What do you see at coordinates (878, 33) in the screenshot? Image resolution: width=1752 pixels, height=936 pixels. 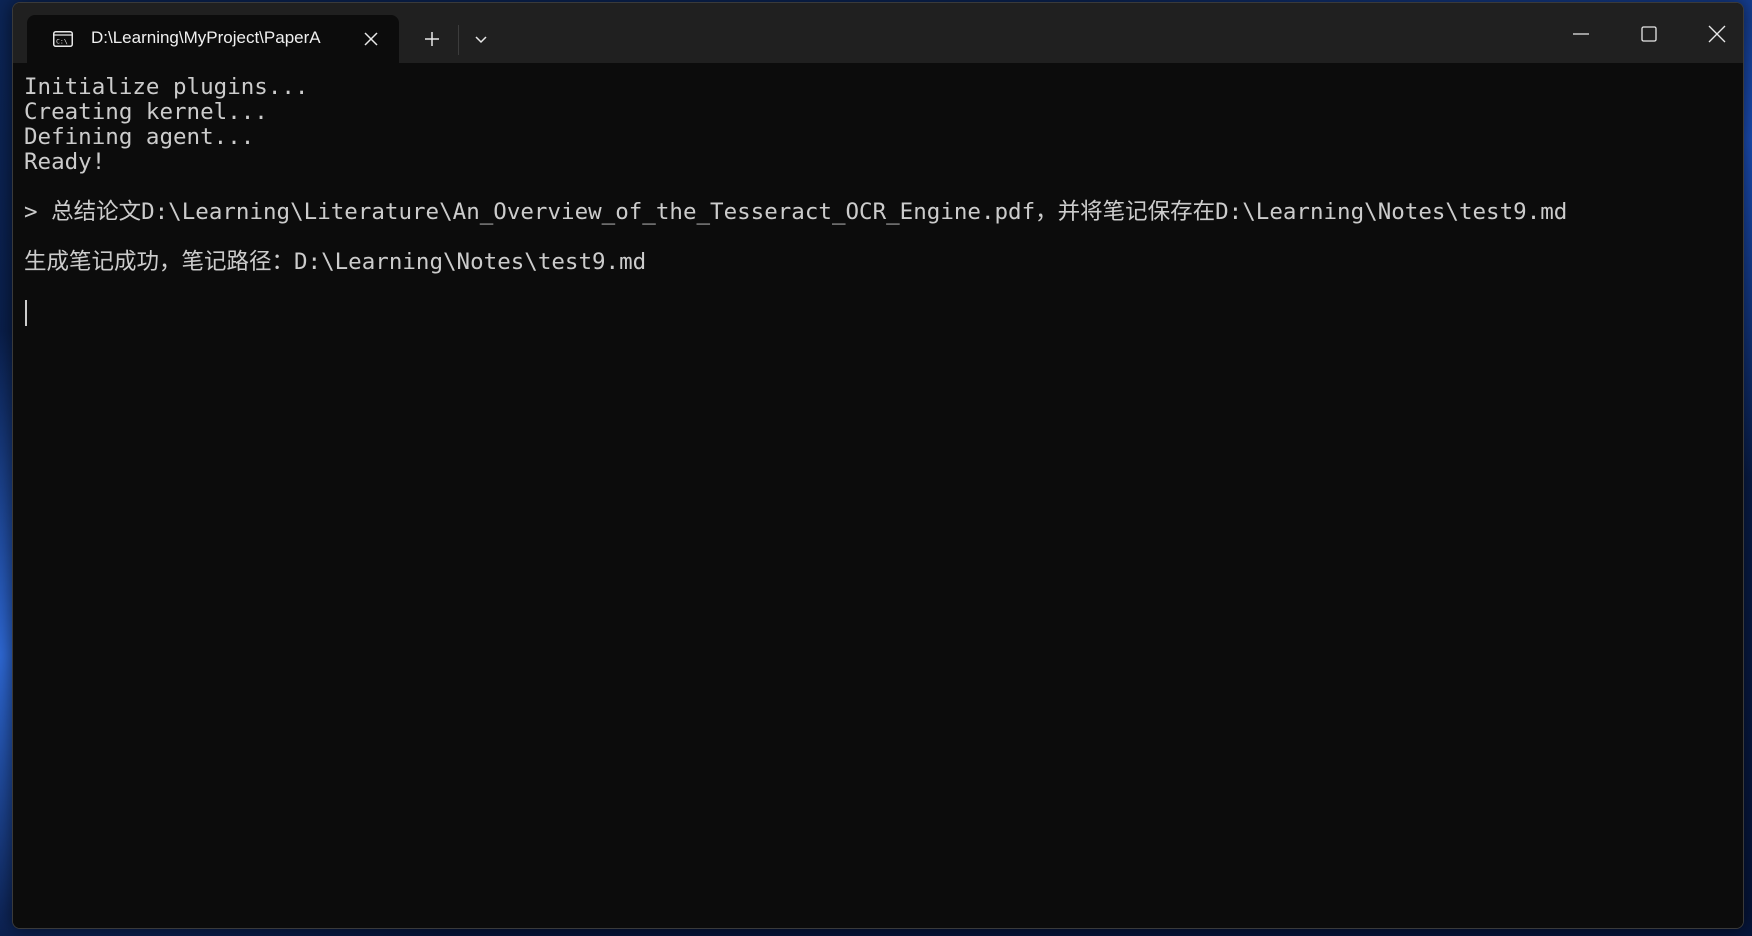 I see `title-bar: C:\ D:\Learning\MyProject\PaperA` at bounding box center [878, 33].